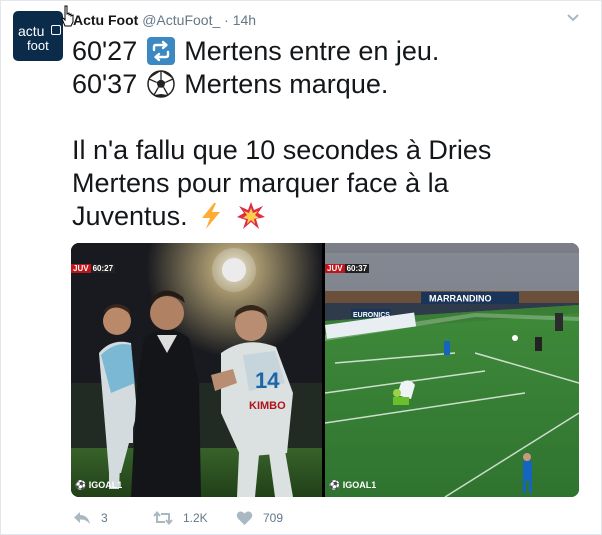  I want to click on watermark-right-text: IGOAL1, so click(359, 485).